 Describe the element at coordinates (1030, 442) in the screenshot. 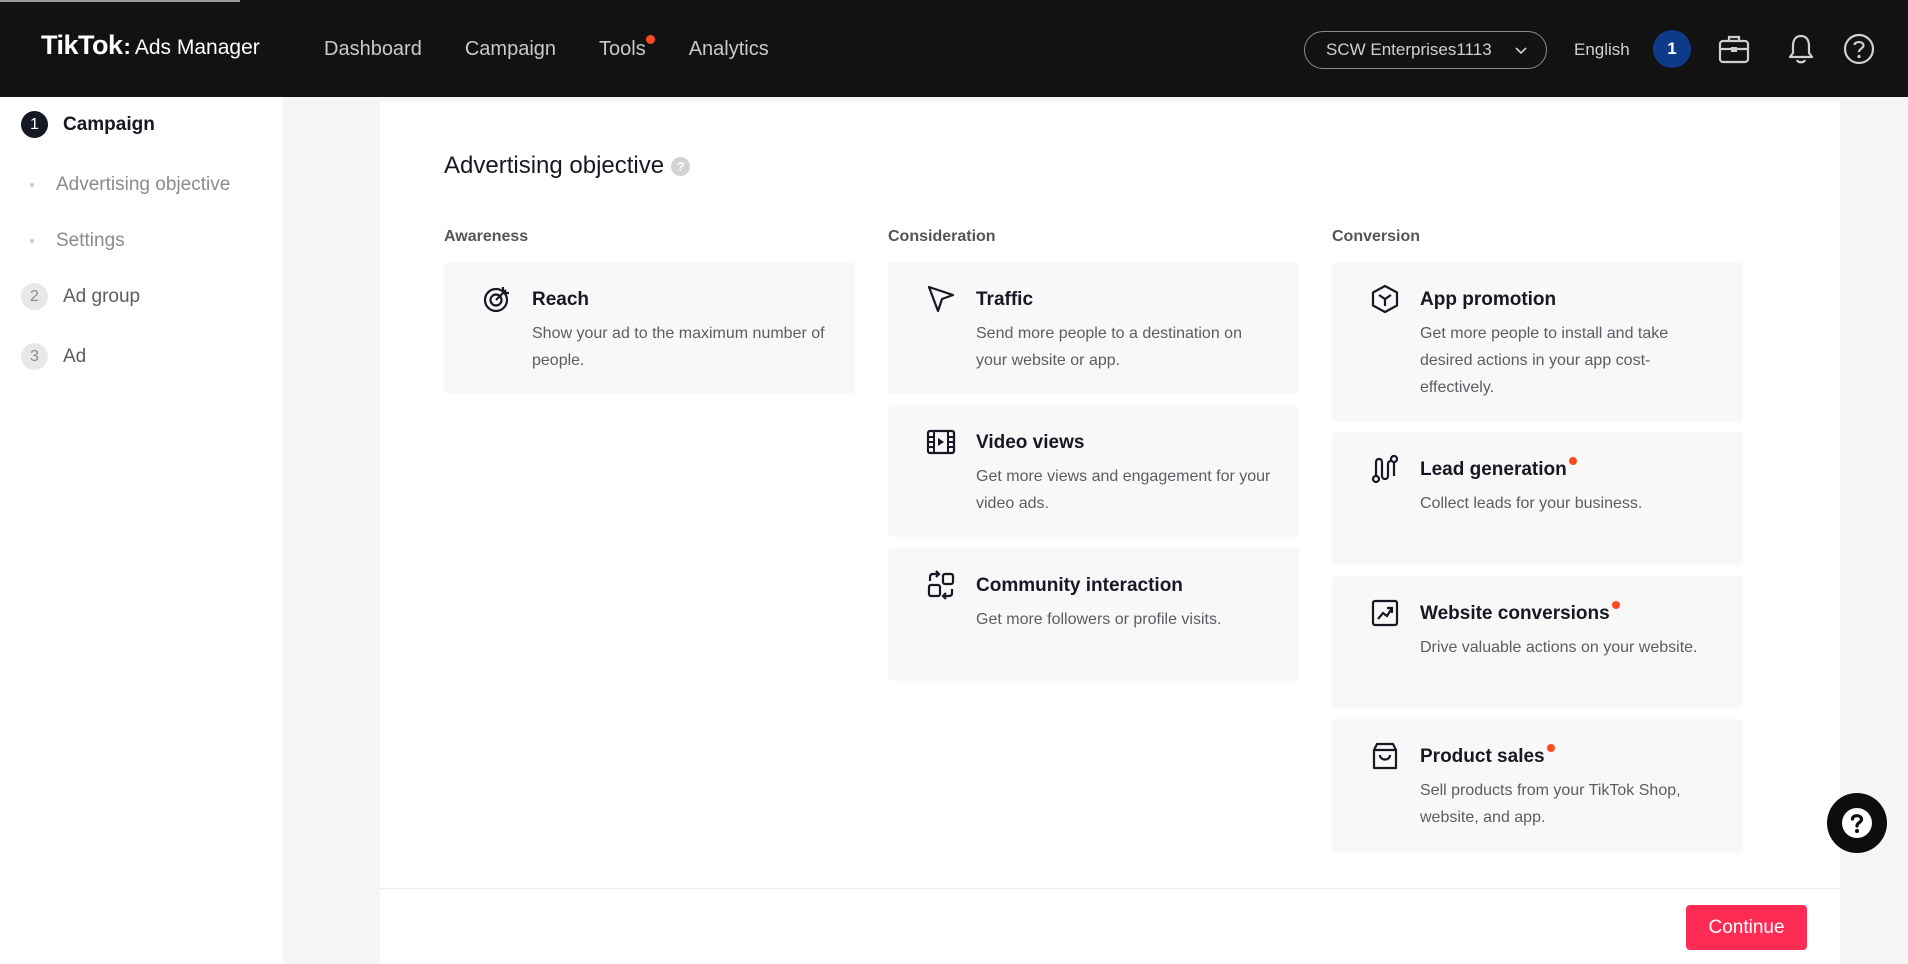

I see `objective-title: Video views` at that location.